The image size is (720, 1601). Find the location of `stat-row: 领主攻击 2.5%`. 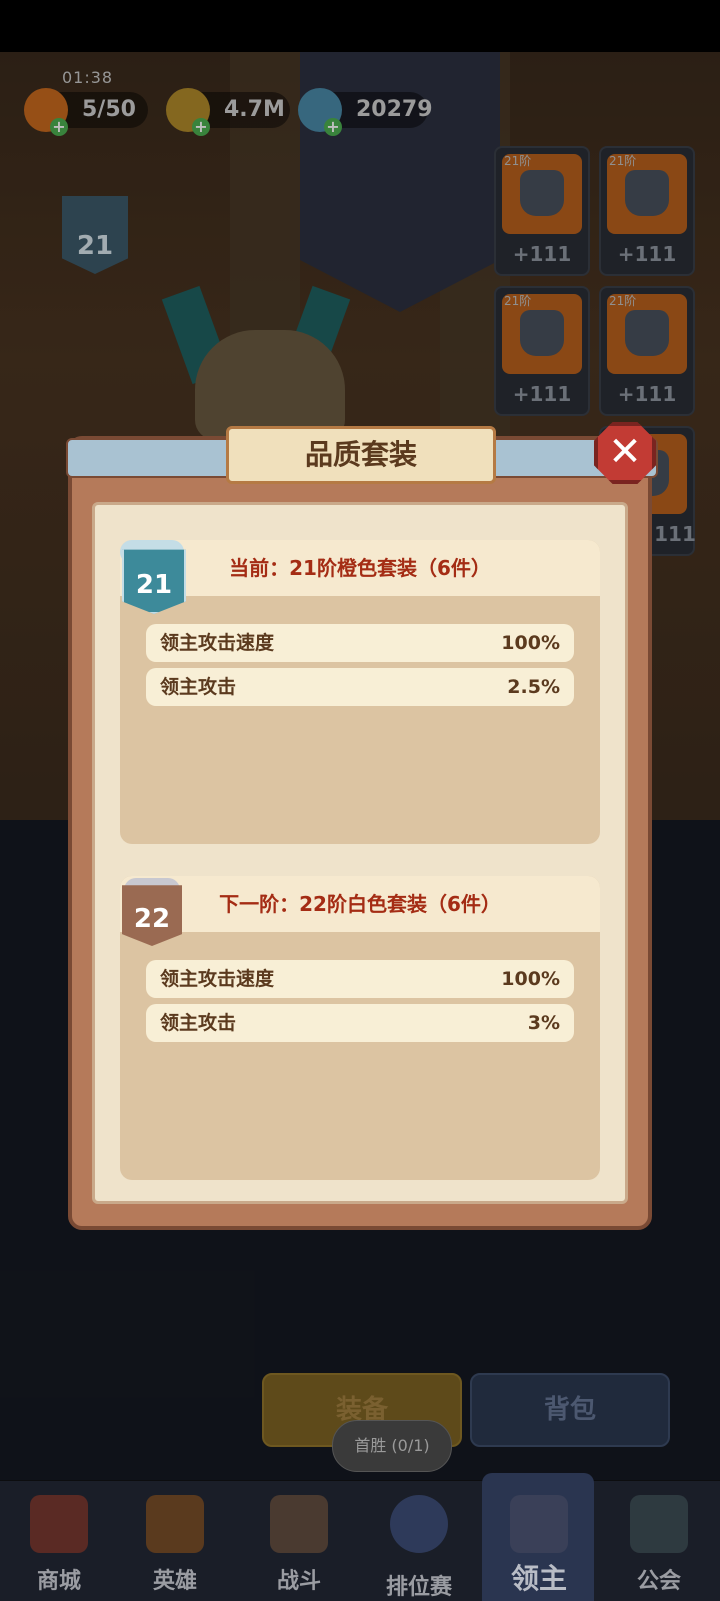

stat-row: 领主攻击 2.5% is located at coordinates (360, 687).